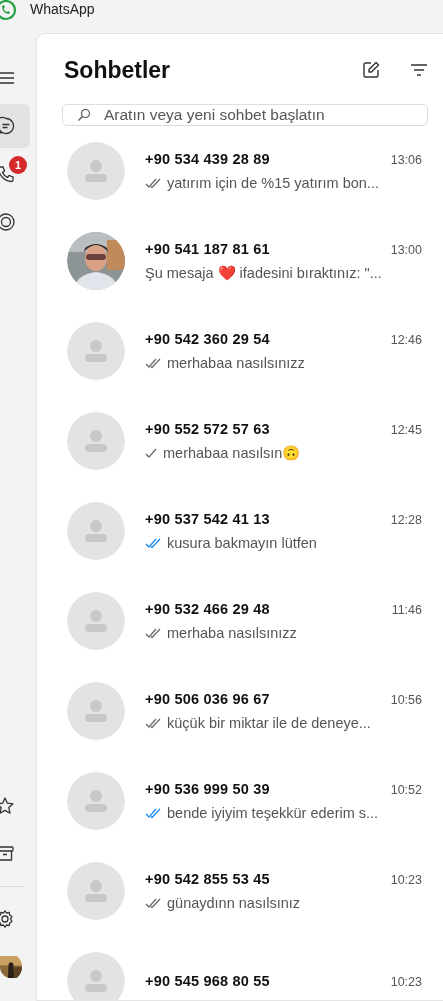  What do you see at coordinates (240, 968) in the screenshot?
I see `chat-list-item: +90 545 968 80 55 10:23` at bounding box center [240, 968].